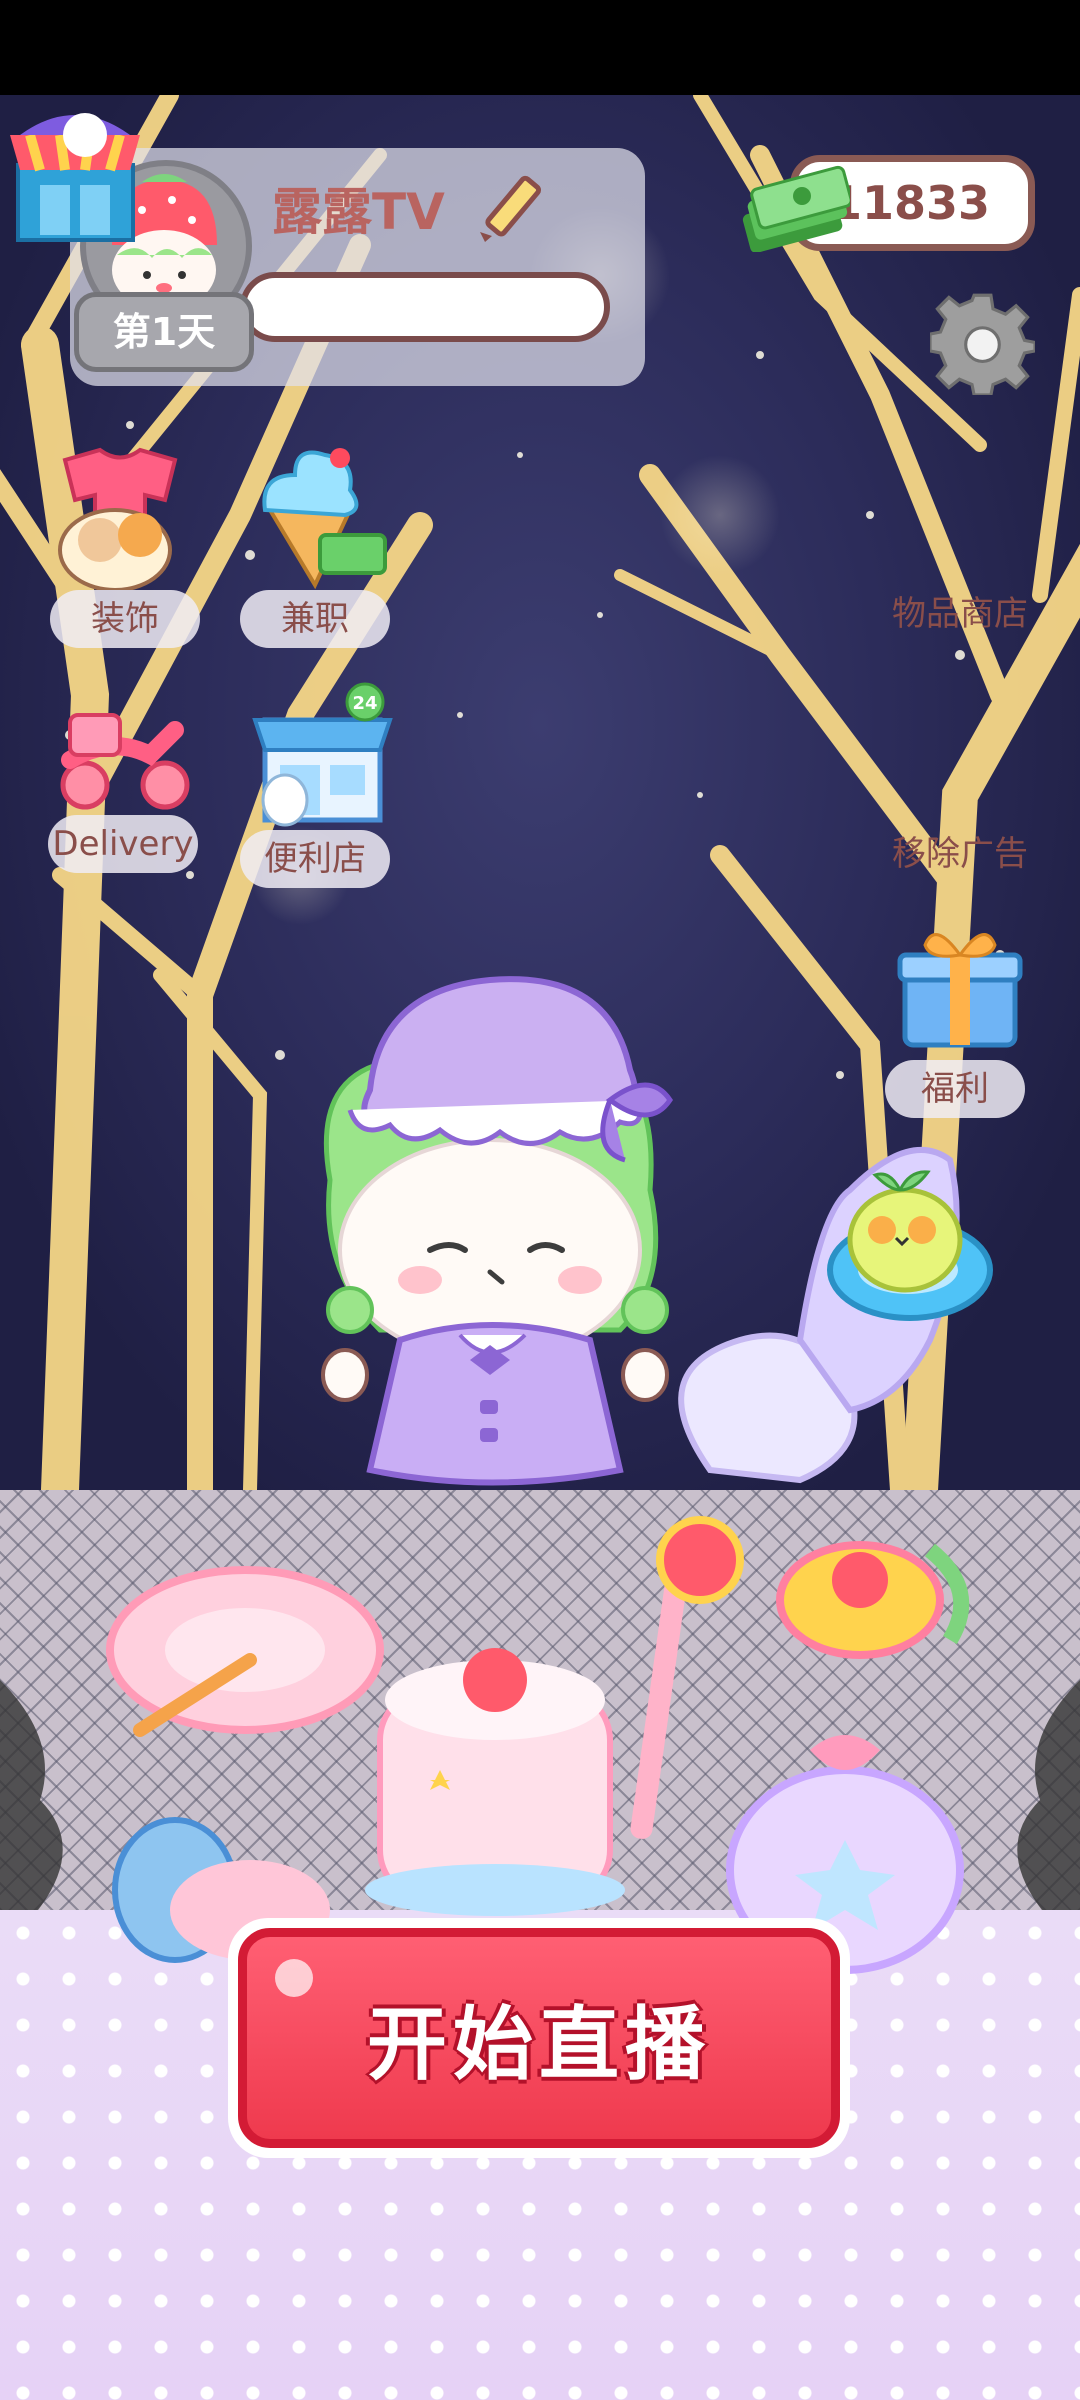 This screenshot has width=1080, height=2400. Describe the element at coordinates (539, 2044) in the screenshot. I see `start-livestream-label: 开始直播` at that location.